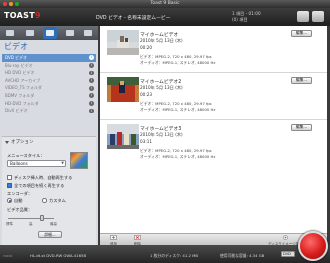 The height and width of the screenshot is (263, 330). I want to click on auto-play-label: ディスク挿入時、自動再生する, so click(43, 177).